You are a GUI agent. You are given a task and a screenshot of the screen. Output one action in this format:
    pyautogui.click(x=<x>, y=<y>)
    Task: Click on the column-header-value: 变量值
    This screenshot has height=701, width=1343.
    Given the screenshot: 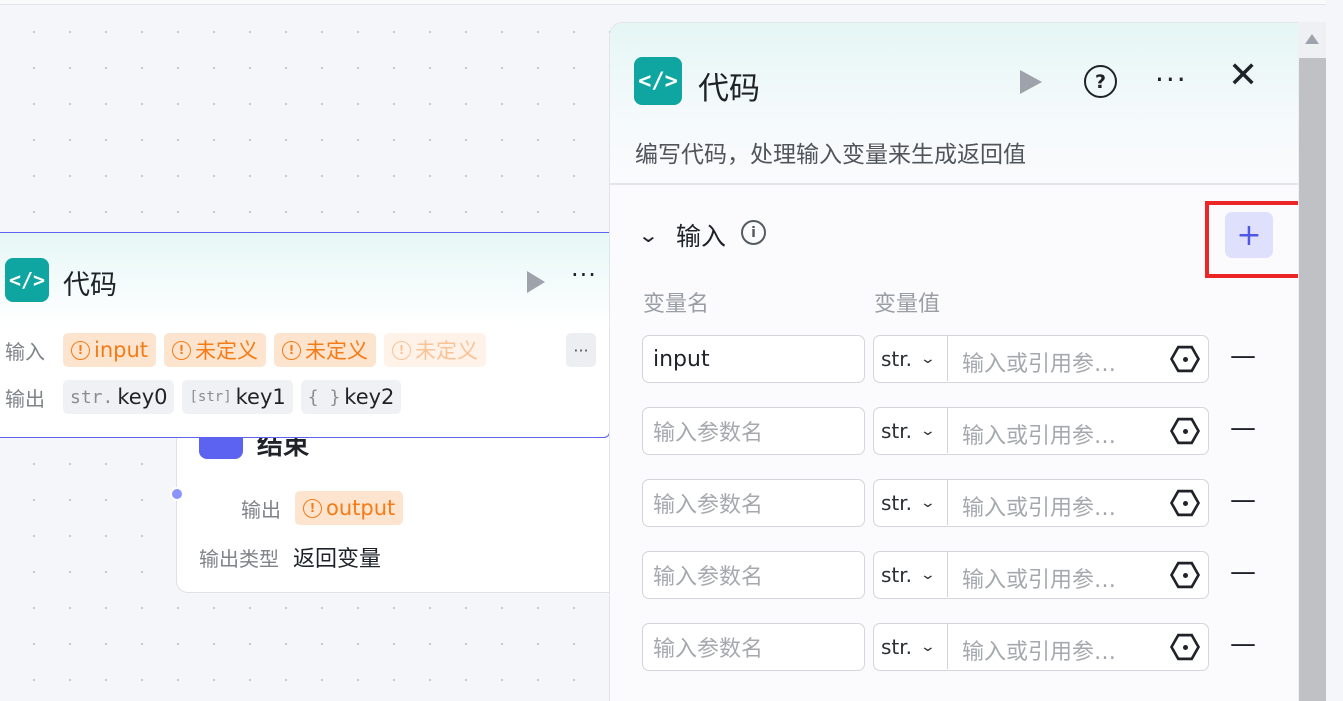 What is the action you would take?
    pyautogui.click(x=907, y=304)
    